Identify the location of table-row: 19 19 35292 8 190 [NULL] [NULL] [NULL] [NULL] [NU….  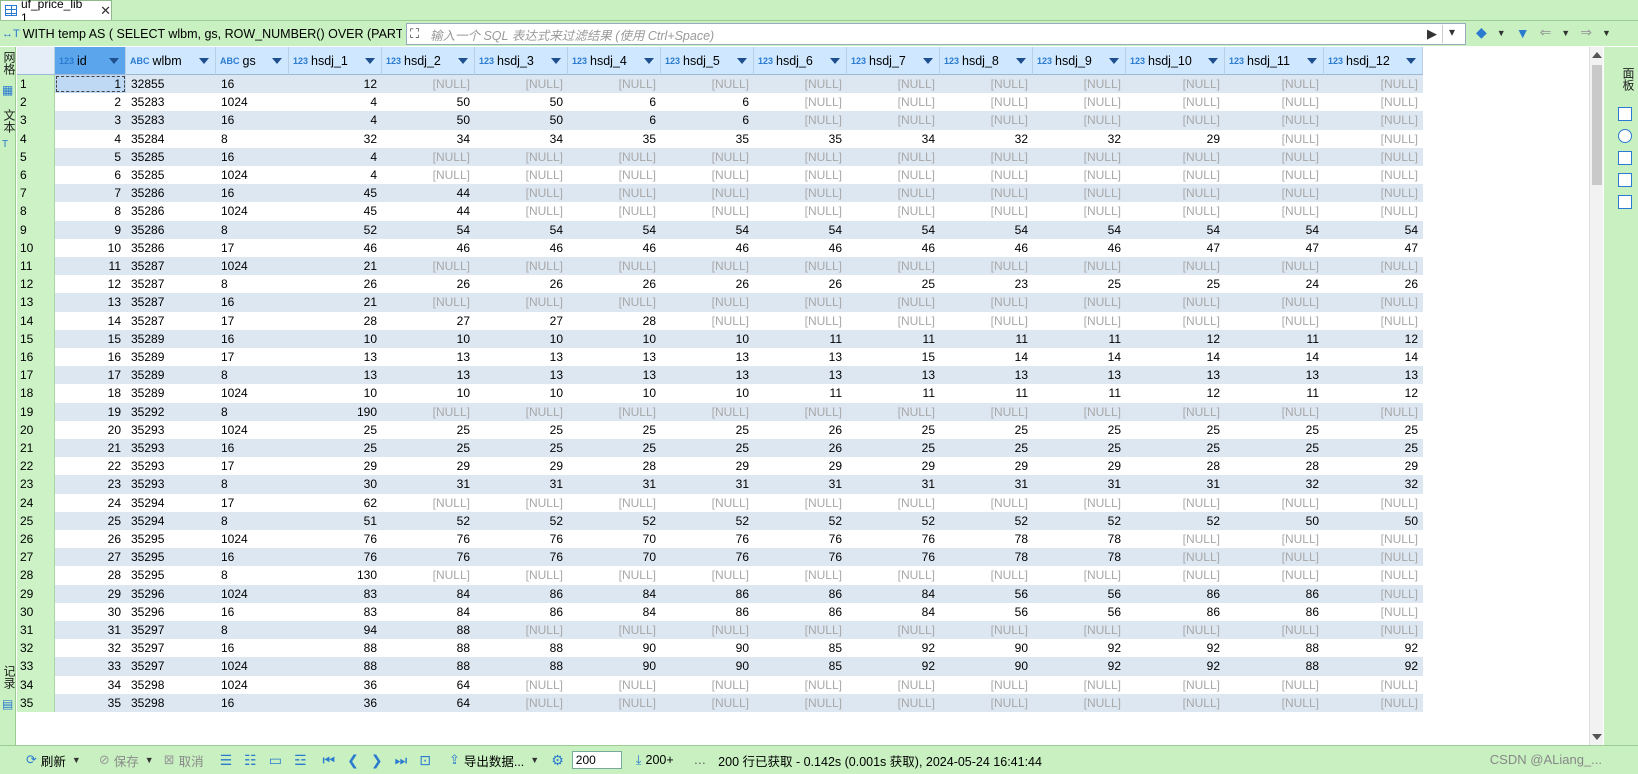
(720, 411).